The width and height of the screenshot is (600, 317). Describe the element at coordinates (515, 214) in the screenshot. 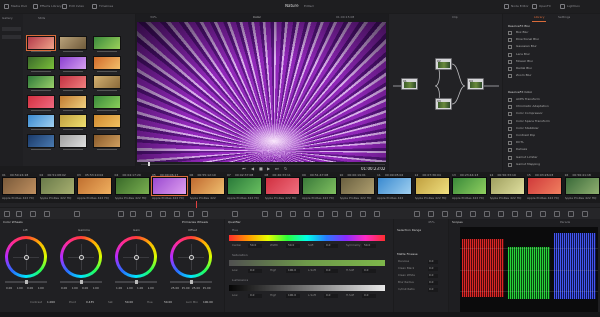

I see `cie-icon` at that location.